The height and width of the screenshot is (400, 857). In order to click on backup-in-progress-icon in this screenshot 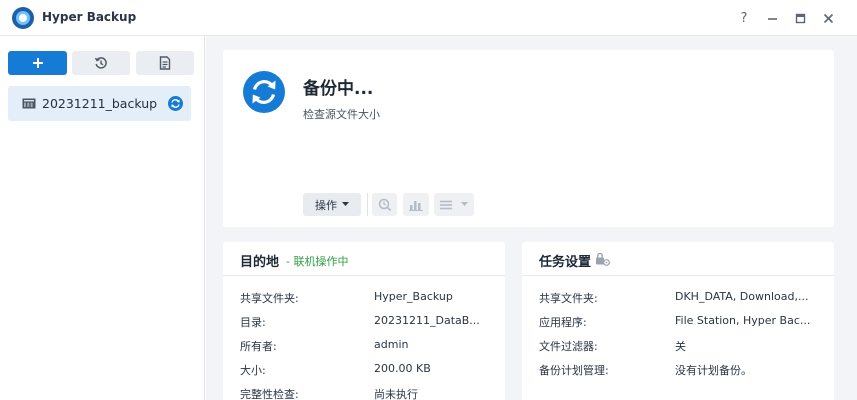, I will do `click(264, 92)`.